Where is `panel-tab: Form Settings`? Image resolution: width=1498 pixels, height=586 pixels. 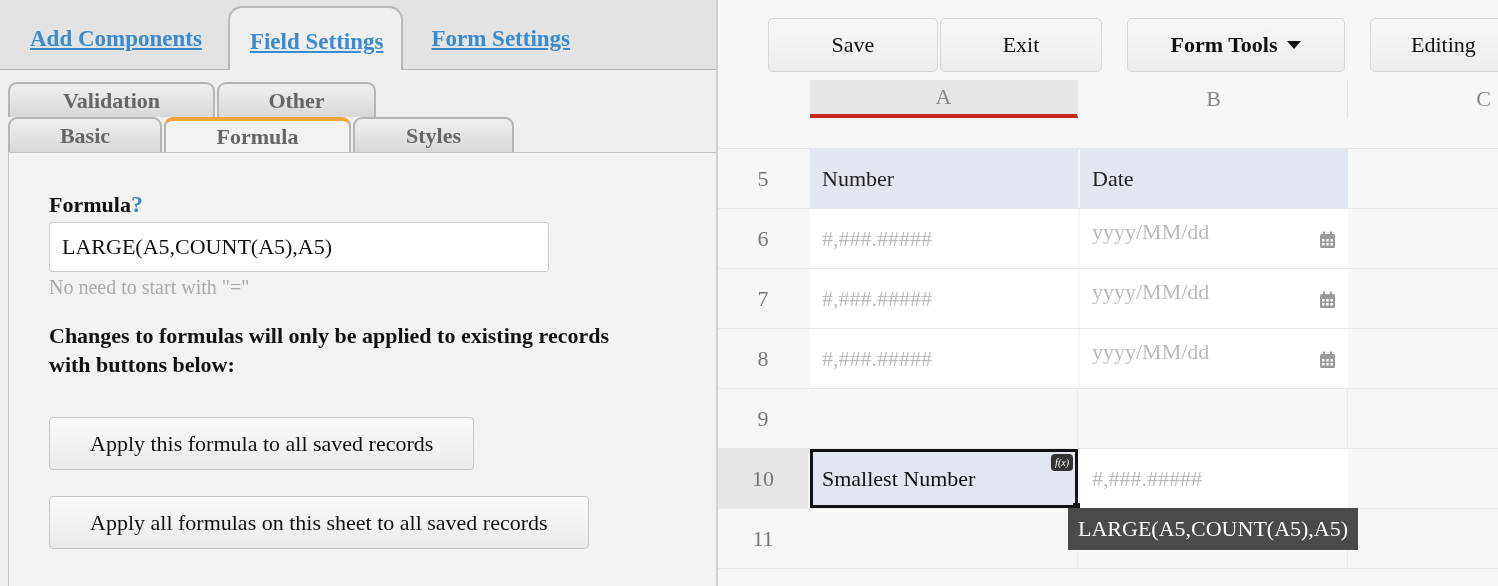
panel-tab: Form Settings is located at coordinates (500, 38).